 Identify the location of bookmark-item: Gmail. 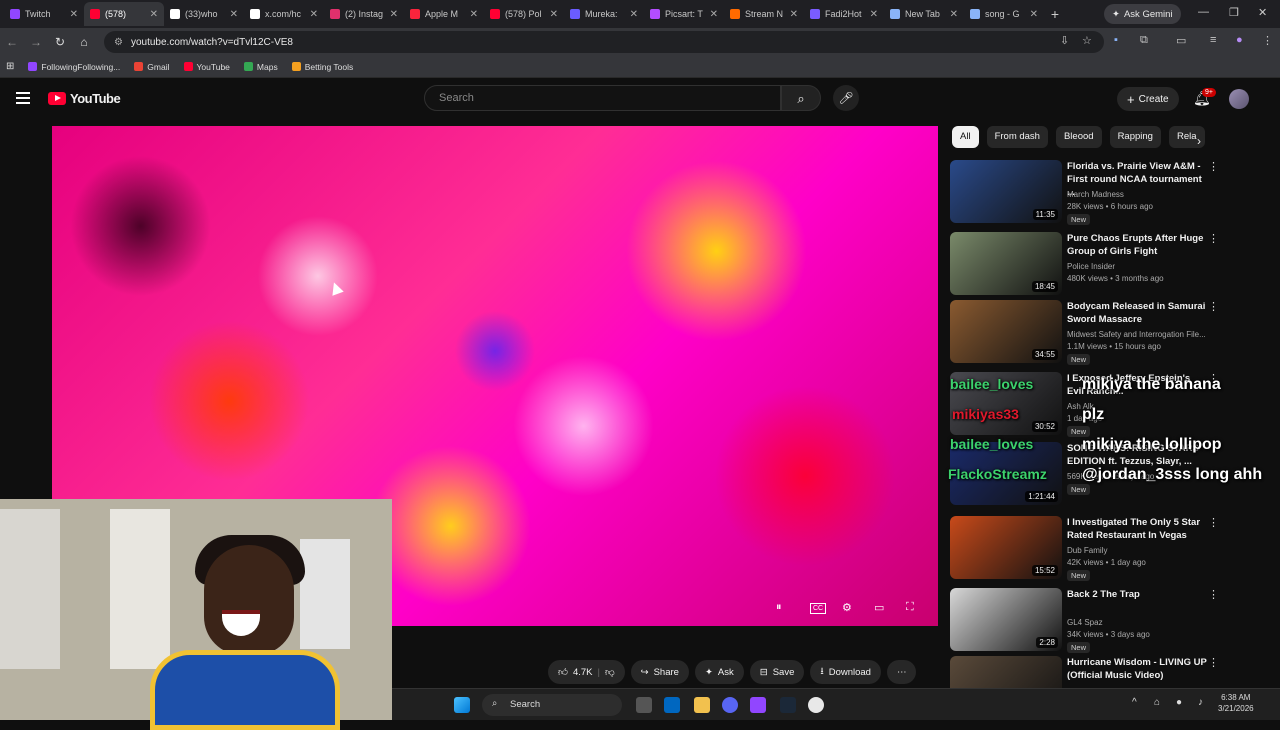
(152, 67).